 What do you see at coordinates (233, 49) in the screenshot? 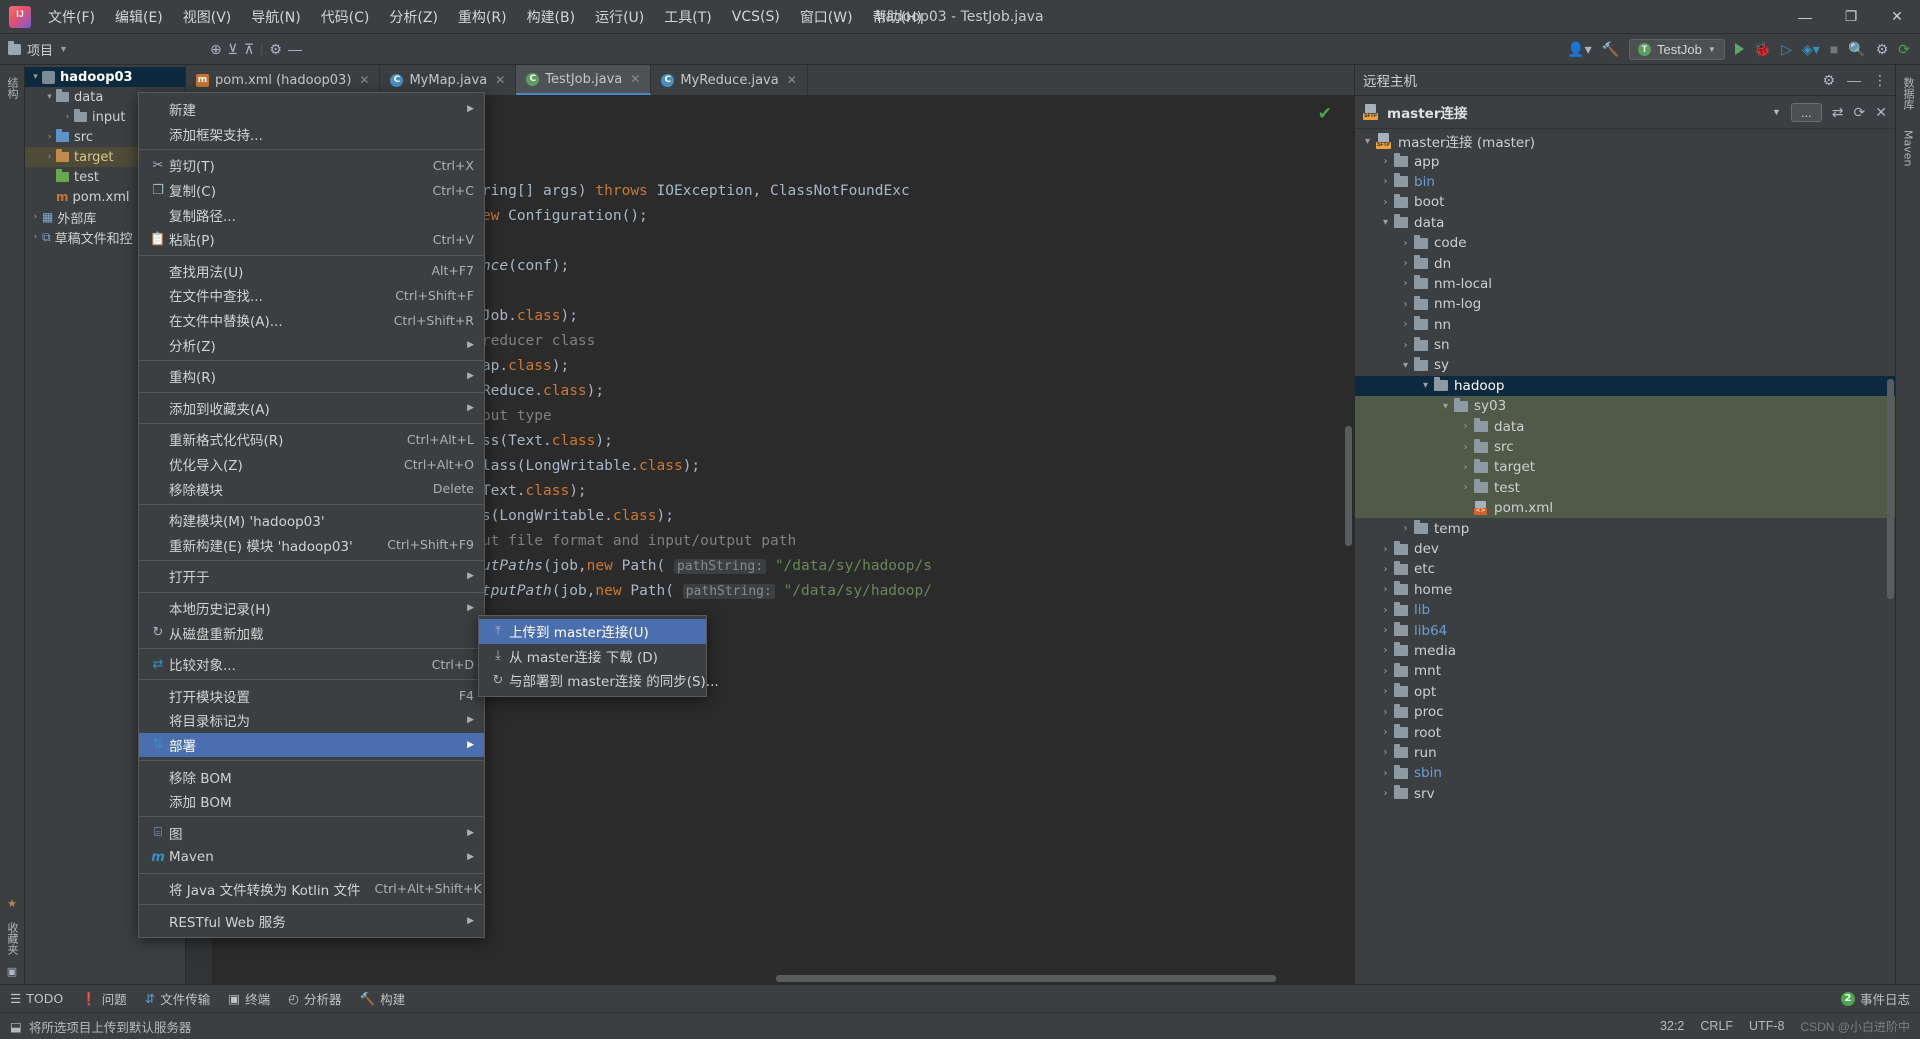
I see `collapse-all-icon: ⊻` at bounding box center [233, 49].